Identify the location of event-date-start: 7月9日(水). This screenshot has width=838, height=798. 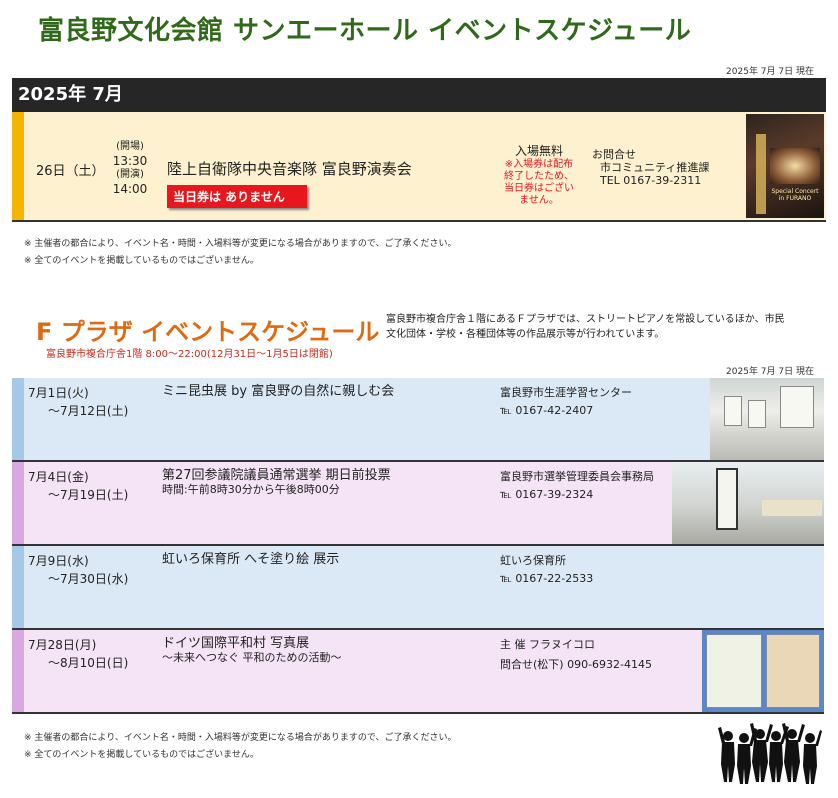
(58, 561).